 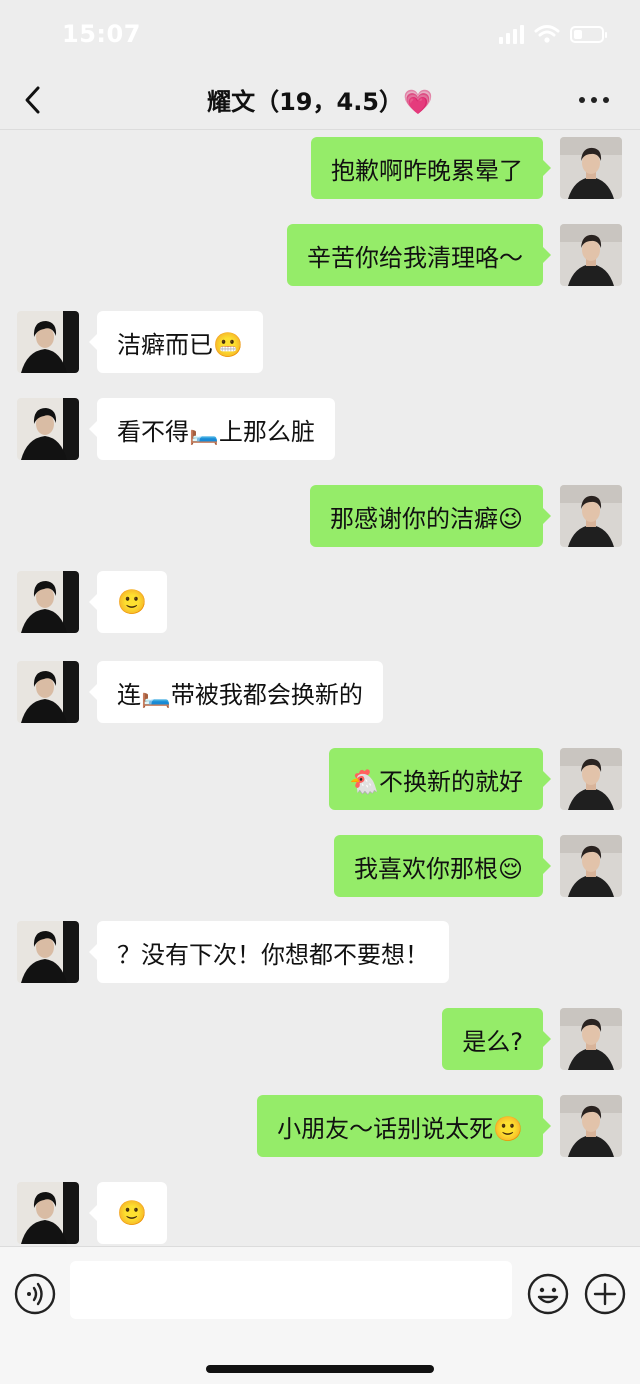 I want to click on message-row-received: 看不得🛏️上那么脏, so click(x=320, y=429).